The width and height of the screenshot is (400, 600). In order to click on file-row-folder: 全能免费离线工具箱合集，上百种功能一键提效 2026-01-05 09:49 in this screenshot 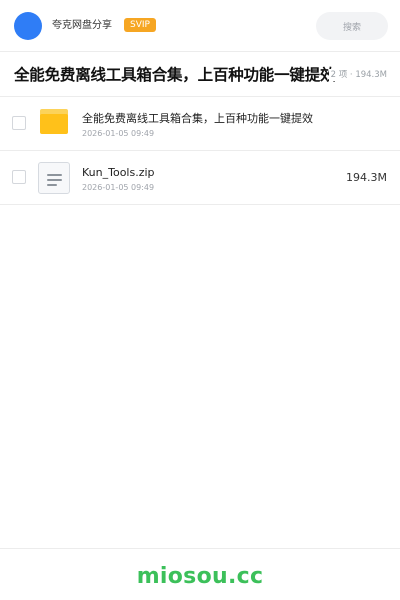, I will do `click(200, 124)`.